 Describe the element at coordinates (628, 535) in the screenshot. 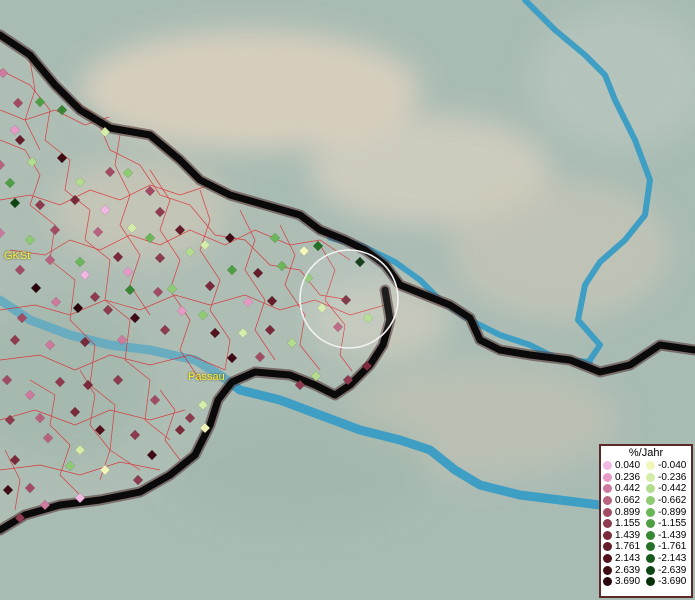

I see `legend-value: 1.439` at that location.